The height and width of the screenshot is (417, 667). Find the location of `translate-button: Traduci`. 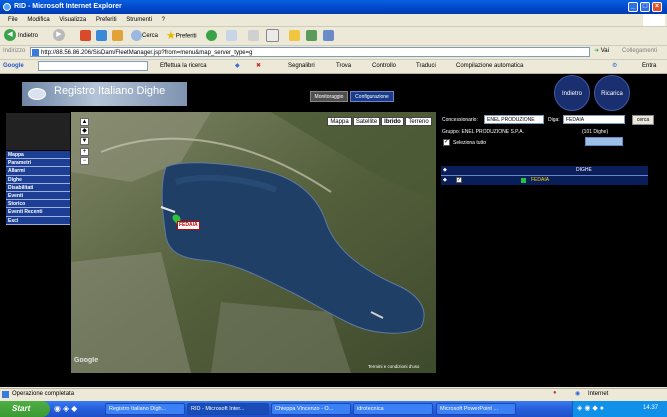

translate-button: Traduci is located at coordinates (426, 66).